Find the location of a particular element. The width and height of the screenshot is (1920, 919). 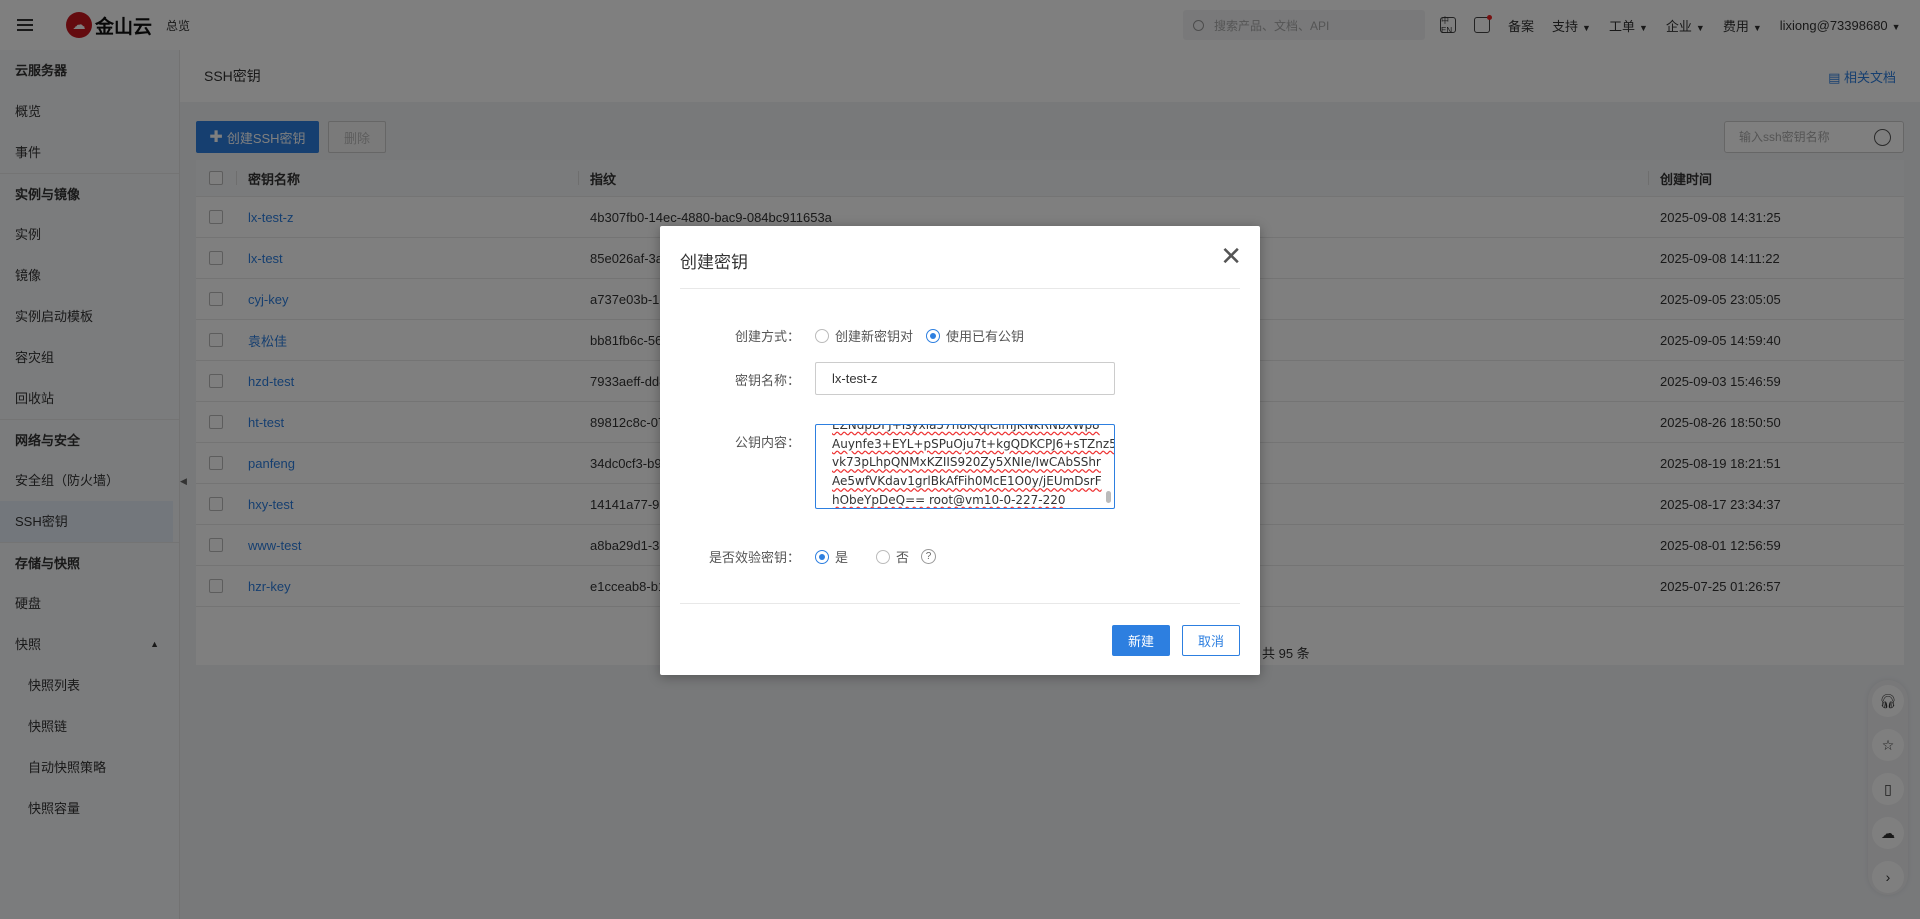

pubkey-label: 公钥内容： is located at coordinates (767, 442).